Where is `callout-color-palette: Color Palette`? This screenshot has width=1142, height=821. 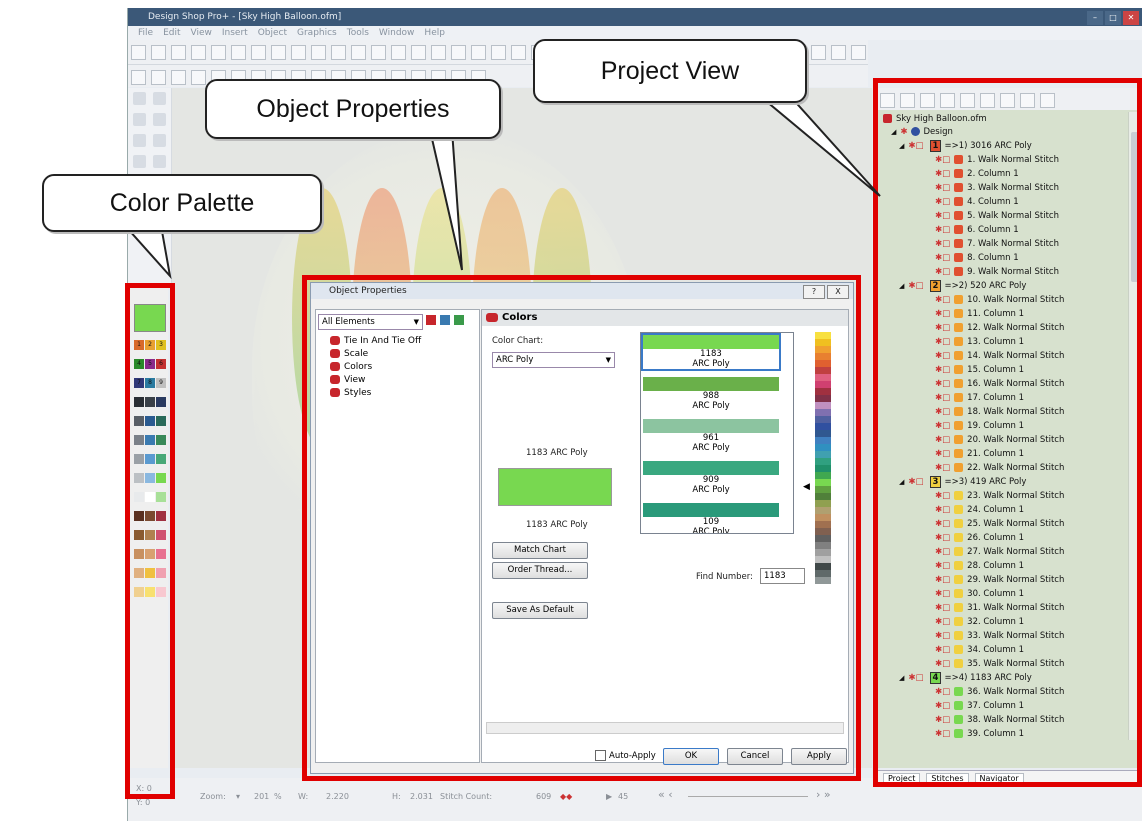 callout-color-palette: Color Palette is located at coordinates (182, 203).